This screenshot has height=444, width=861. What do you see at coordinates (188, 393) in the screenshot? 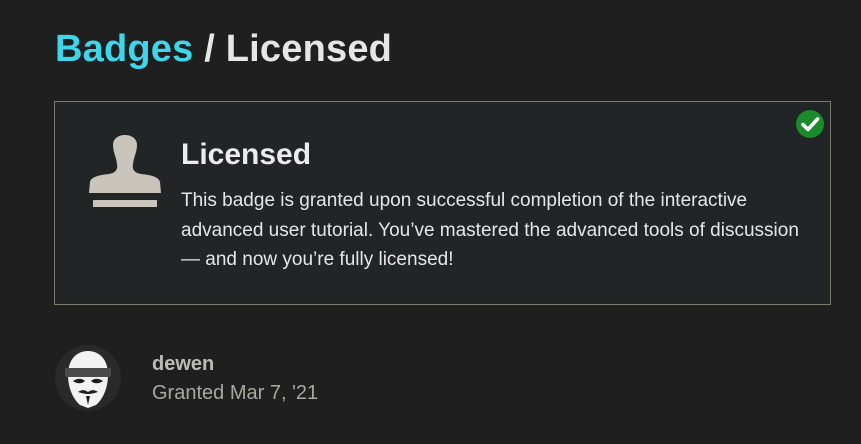
I see `granted-prefix: Granted` at bounding box center [188, 393].